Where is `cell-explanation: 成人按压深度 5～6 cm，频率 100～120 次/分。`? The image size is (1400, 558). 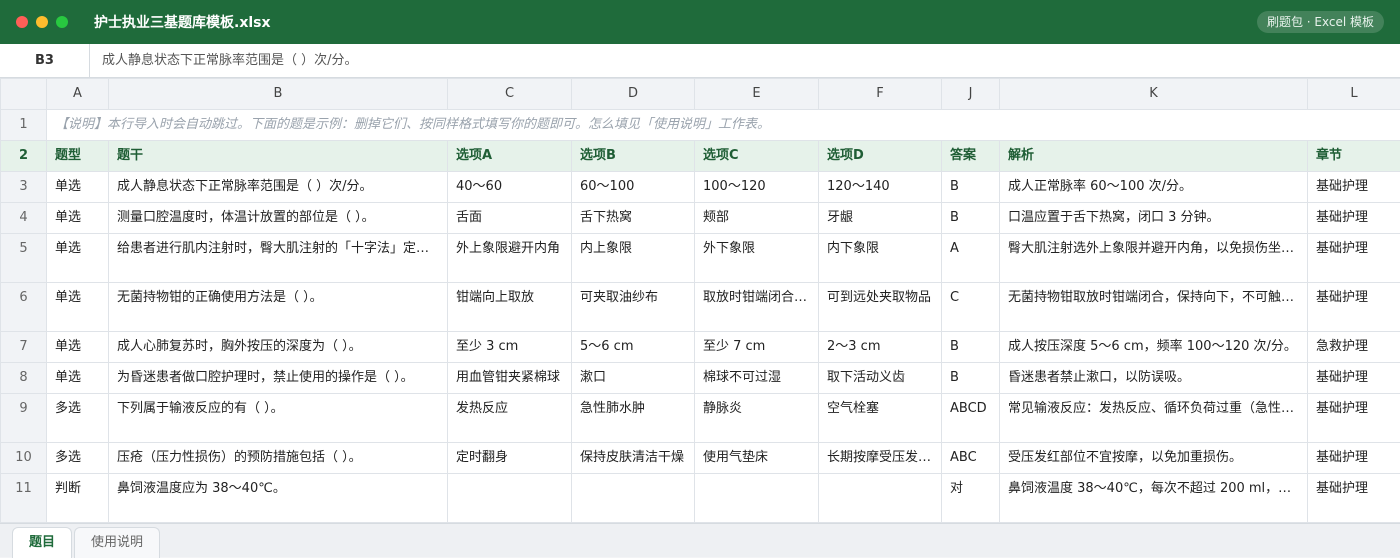
cell-explanation: 成人按压深度 5～6 cm，频率 100～120 次/分。 is located at coordinates (1154, 347).